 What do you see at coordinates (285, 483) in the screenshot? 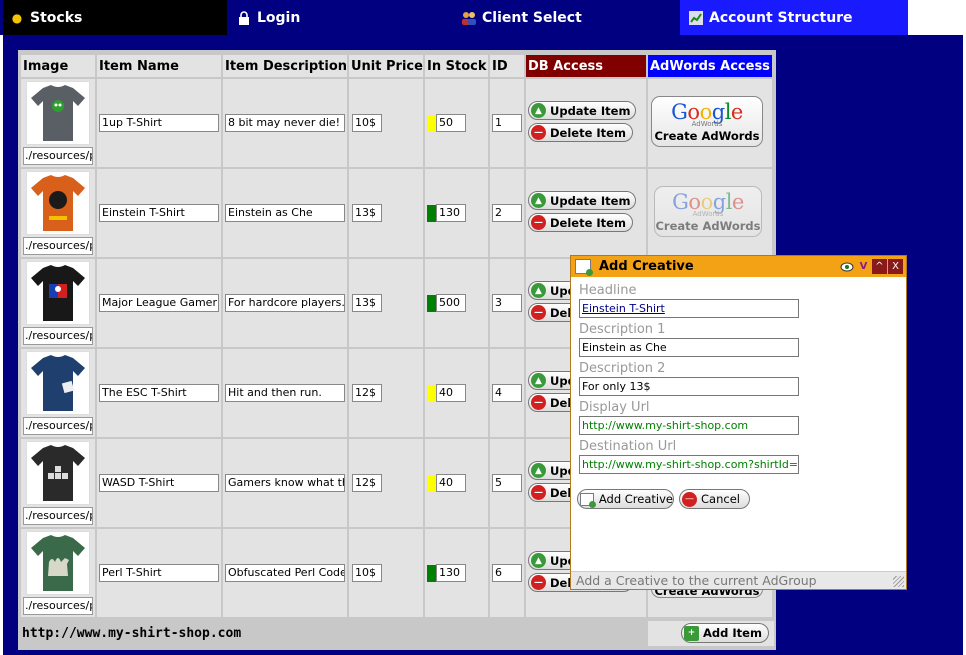
I see `item-description-field: Gamers know what this m` at bounding box center [285, 483].